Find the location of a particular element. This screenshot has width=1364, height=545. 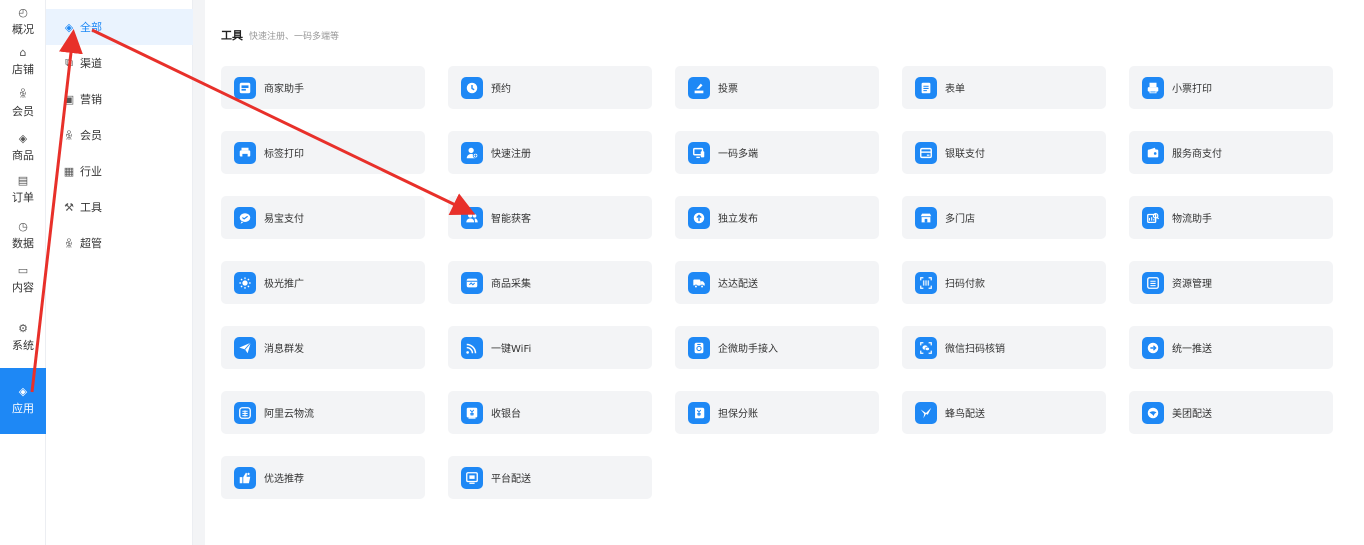

rail-item-3: ◈ 商品 is located at coordinates (23, 148).